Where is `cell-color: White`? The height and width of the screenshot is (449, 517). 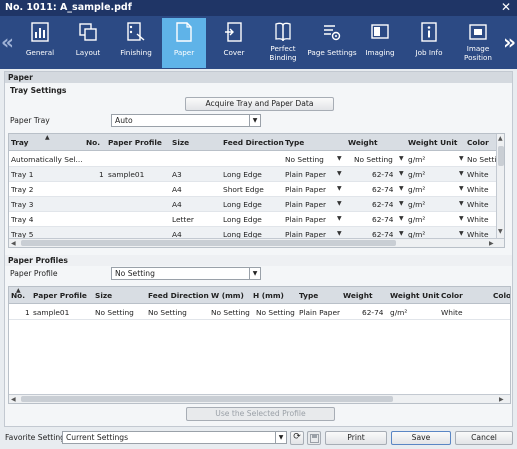
cell-color: White is located at coordinates (478, 219).